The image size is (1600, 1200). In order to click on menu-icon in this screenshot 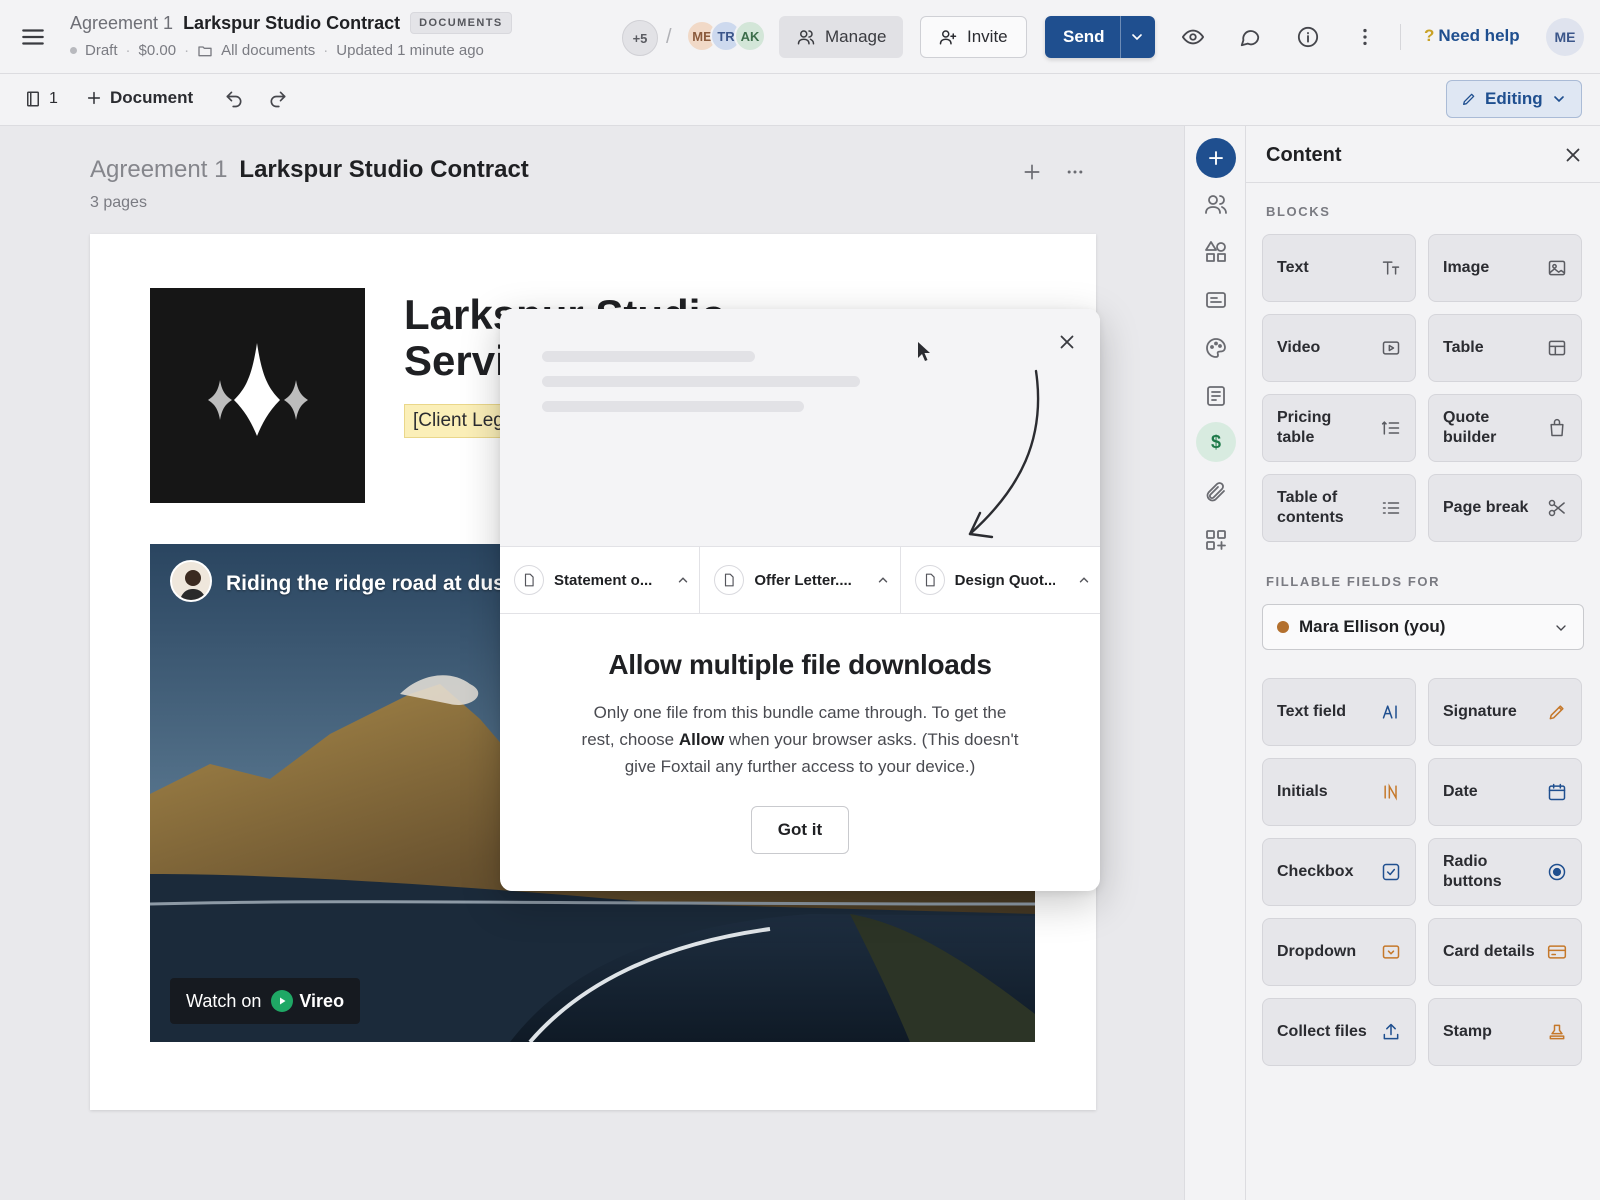, I will do `click(33, 37)`.